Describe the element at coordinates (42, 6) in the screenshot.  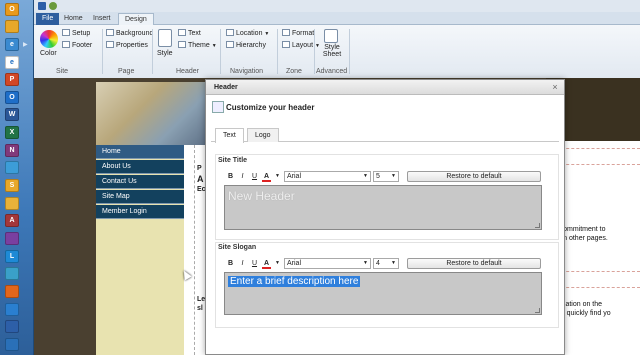
I see `save-icon` at that location.